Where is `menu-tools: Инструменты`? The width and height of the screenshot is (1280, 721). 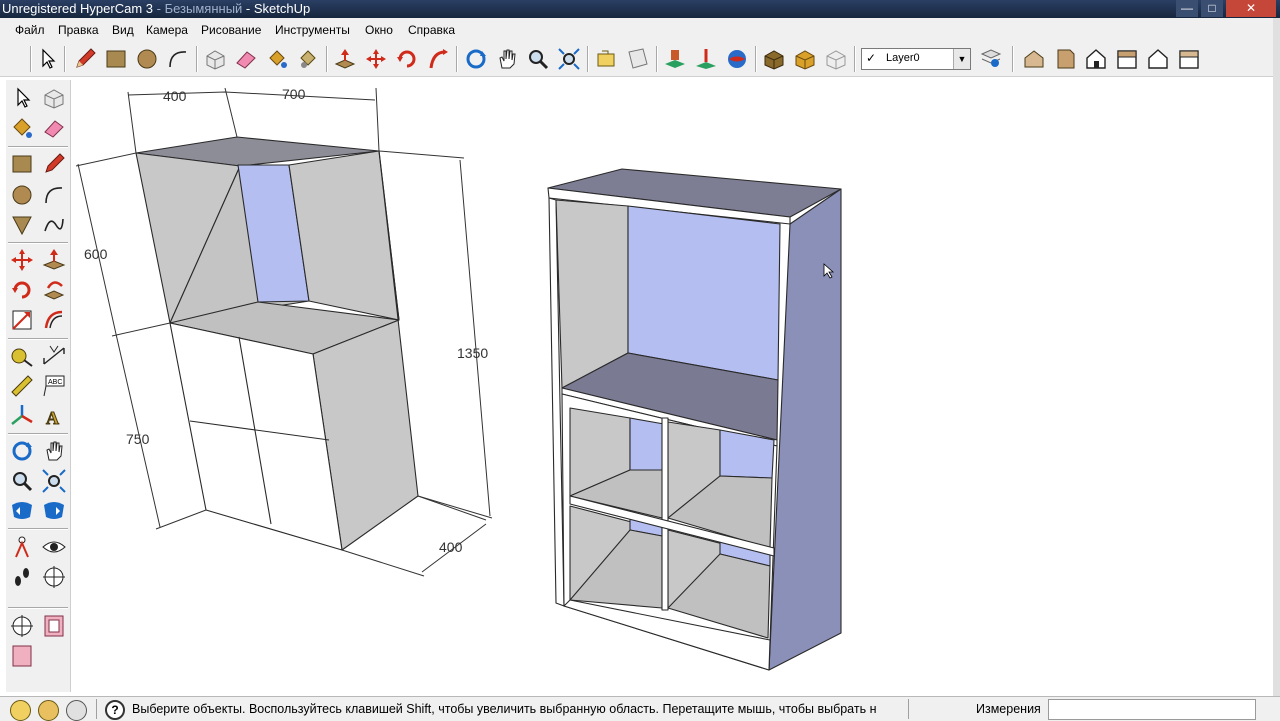
menu-tools: Инструменты is located at coordinates (312, 30).